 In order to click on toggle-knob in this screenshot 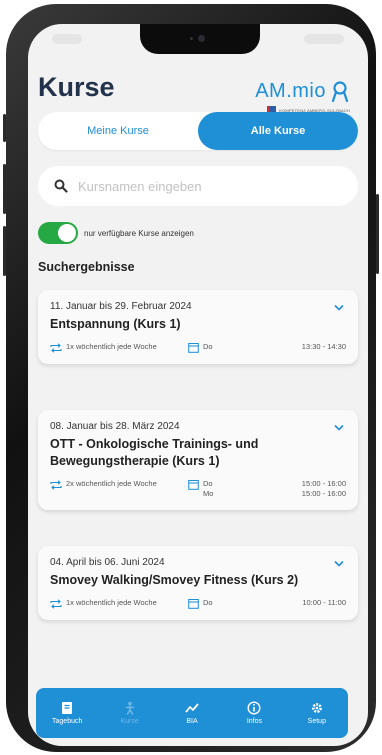, I will do `click(67, 233)`.